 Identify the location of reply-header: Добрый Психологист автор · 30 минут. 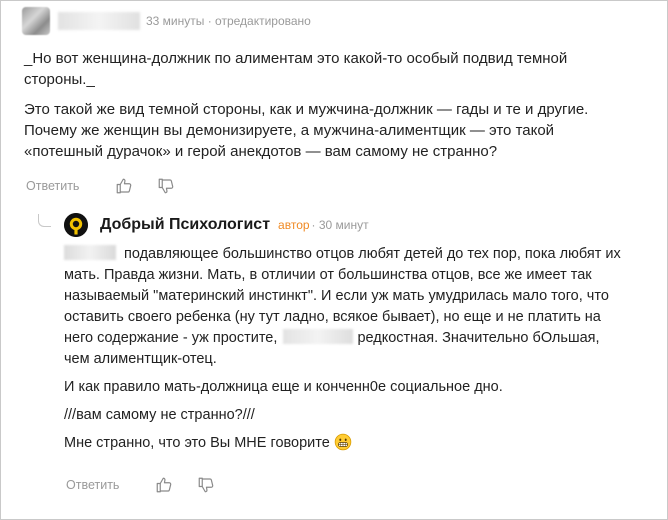
(216, 225).